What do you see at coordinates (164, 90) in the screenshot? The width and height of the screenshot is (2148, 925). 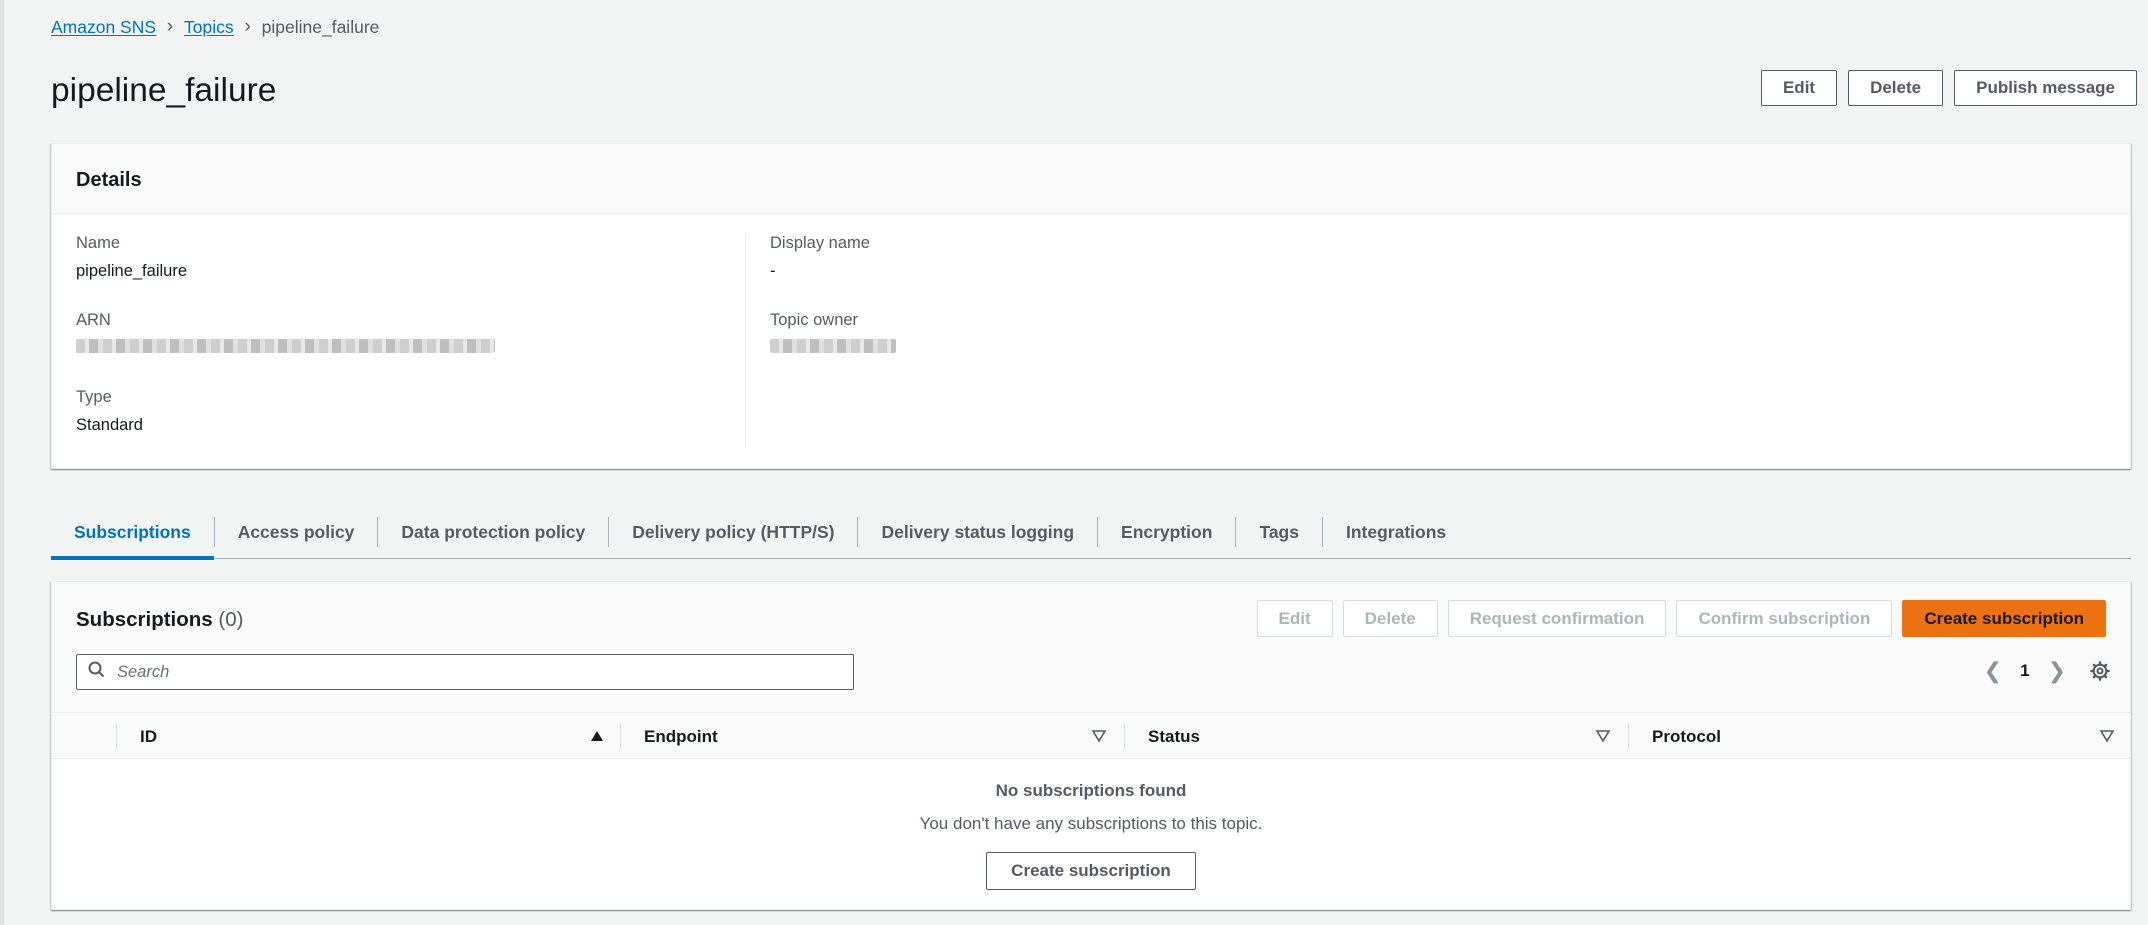 I see `page-title: pipeline_failure` at bounding box center [164, 90].